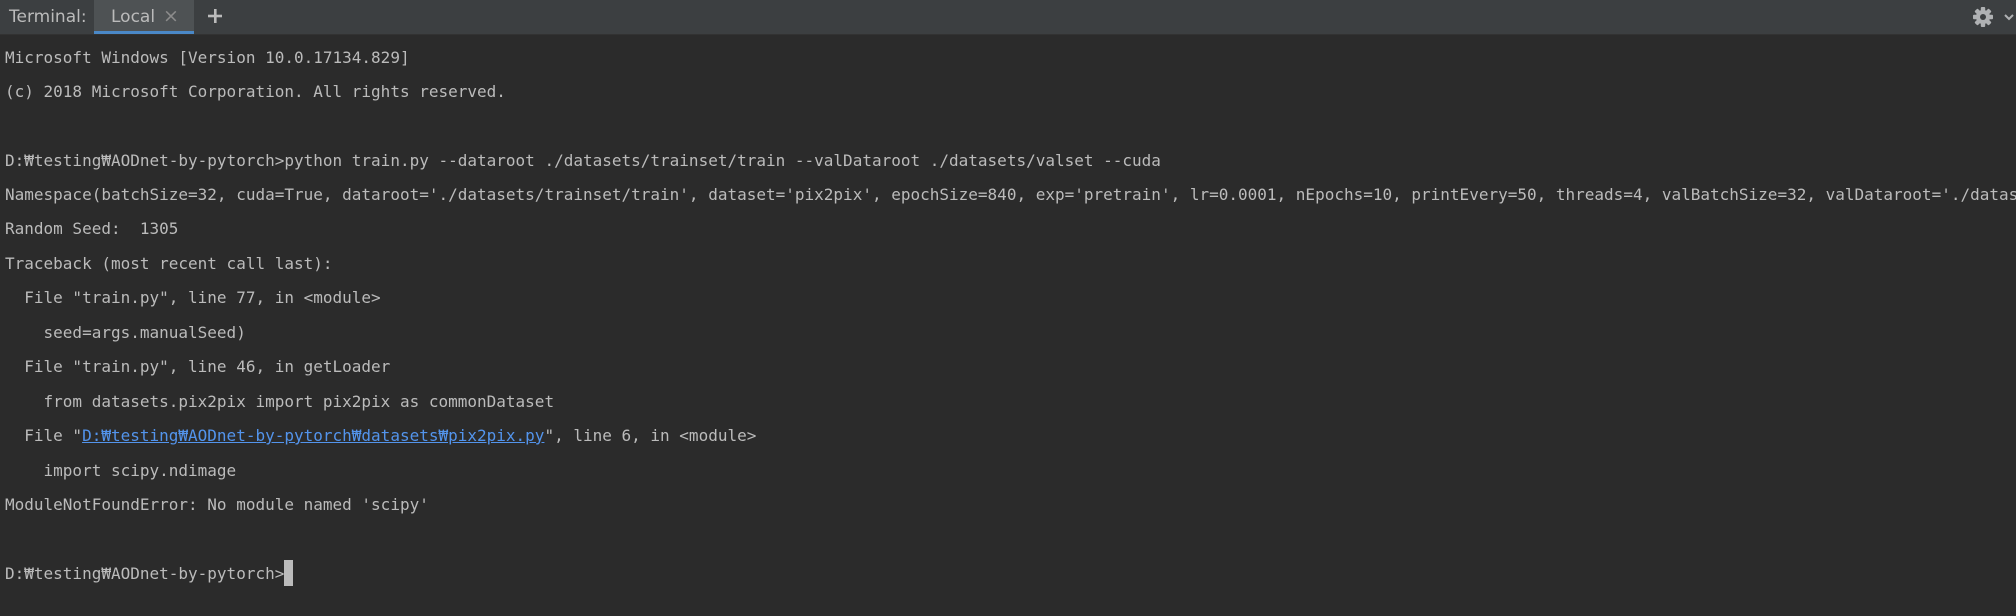 This screenshot has width=2016, height=616. I want to click on terminal-line: import scipy.ndimage, so click(121, 470).